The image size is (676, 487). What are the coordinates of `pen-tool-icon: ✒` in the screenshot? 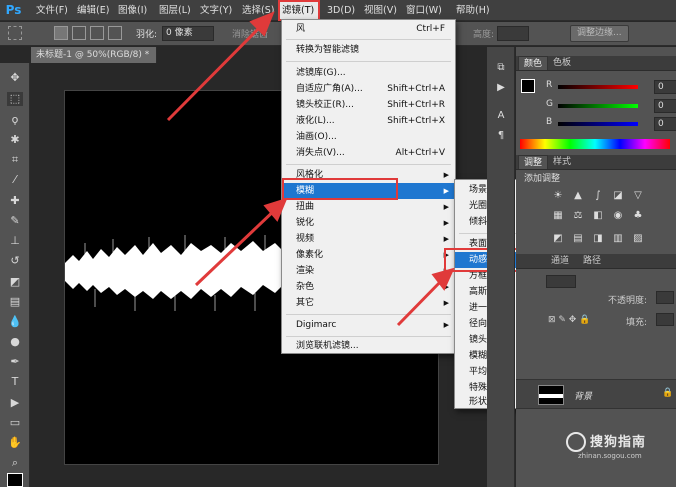 It's located at (15, 362).